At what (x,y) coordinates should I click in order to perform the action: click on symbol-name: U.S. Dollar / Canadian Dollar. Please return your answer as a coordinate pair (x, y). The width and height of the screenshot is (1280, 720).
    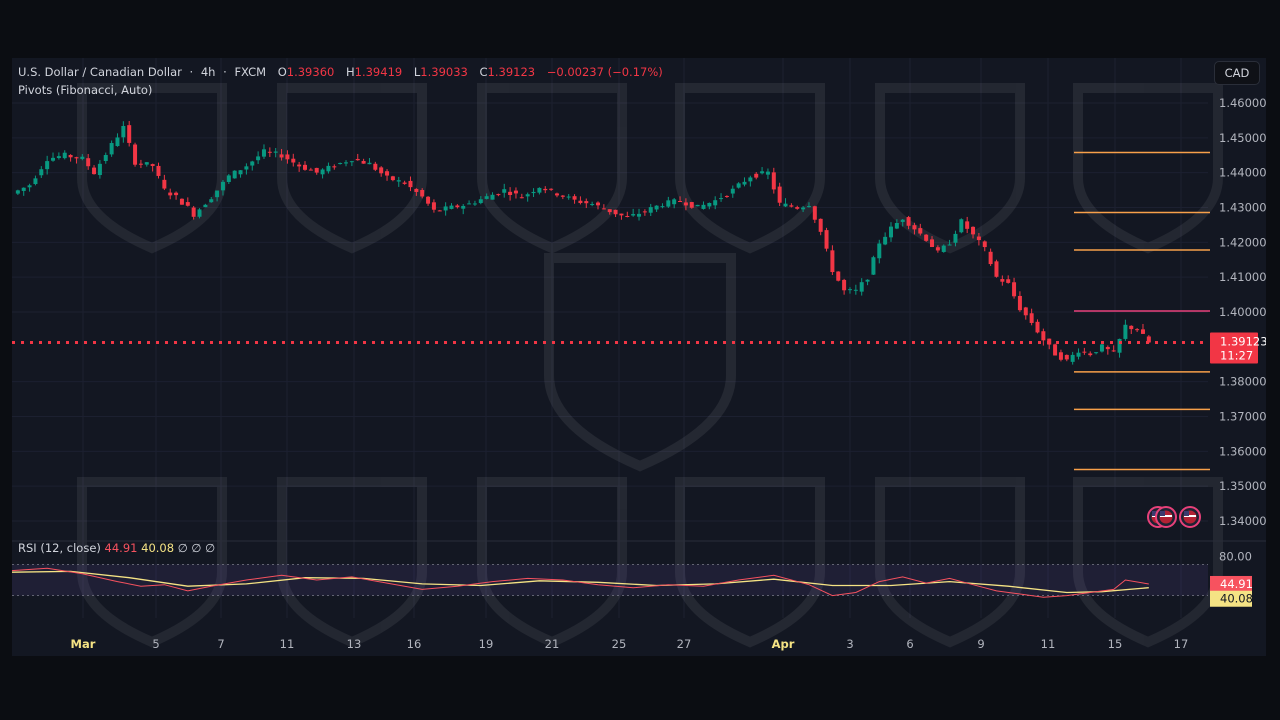
    Looking at the image, I should click on (100, 72).